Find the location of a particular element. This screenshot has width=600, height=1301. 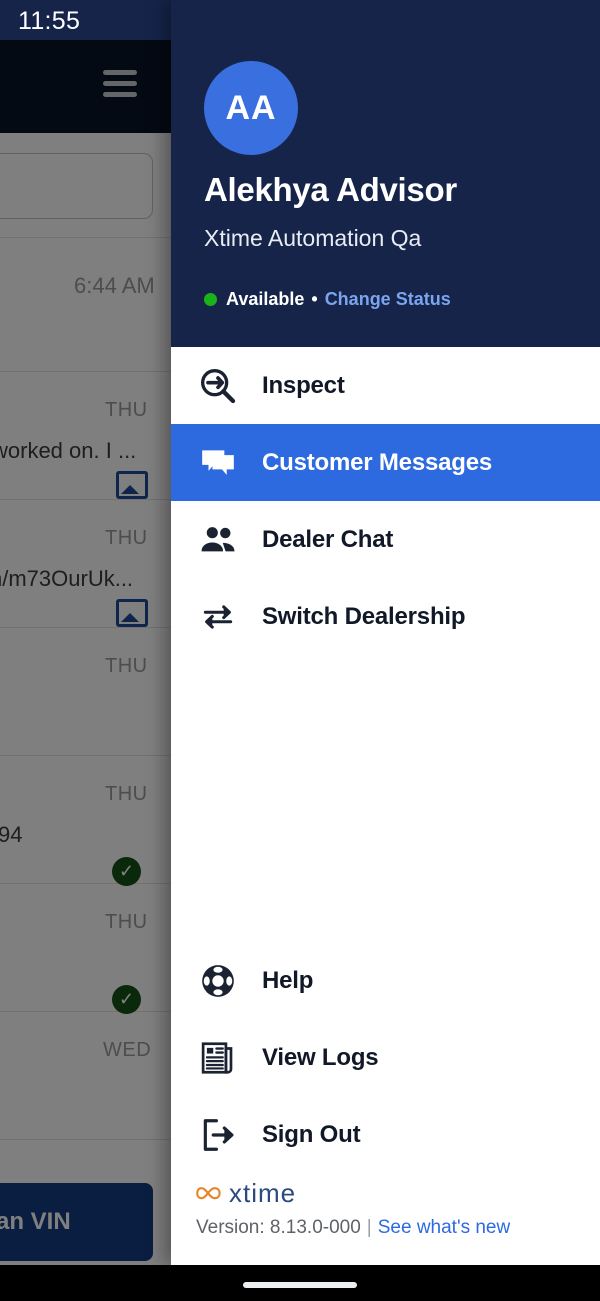

status-dot-icon is located at coordinates (210, 299).